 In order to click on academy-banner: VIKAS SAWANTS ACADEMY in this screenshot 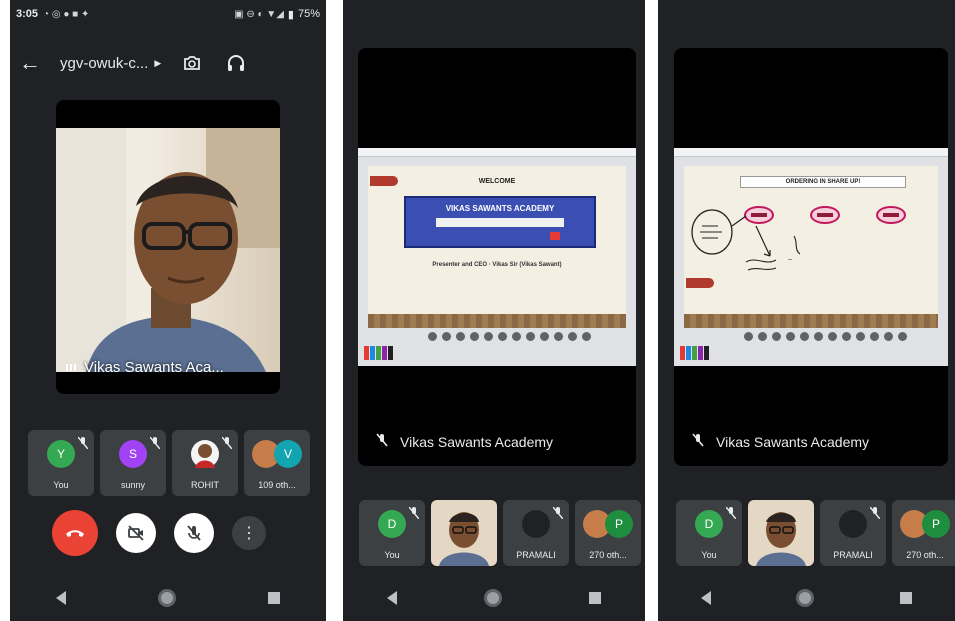, I will do `click(500, 222)`.